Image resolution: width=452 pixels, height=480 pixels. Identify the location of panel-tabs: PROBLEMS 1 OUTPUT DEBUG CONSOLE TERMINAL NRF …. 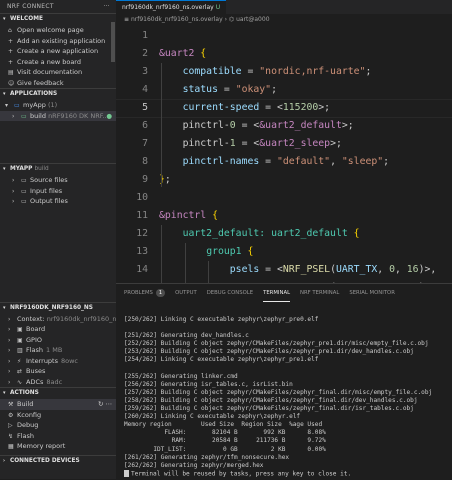
(284, 293).